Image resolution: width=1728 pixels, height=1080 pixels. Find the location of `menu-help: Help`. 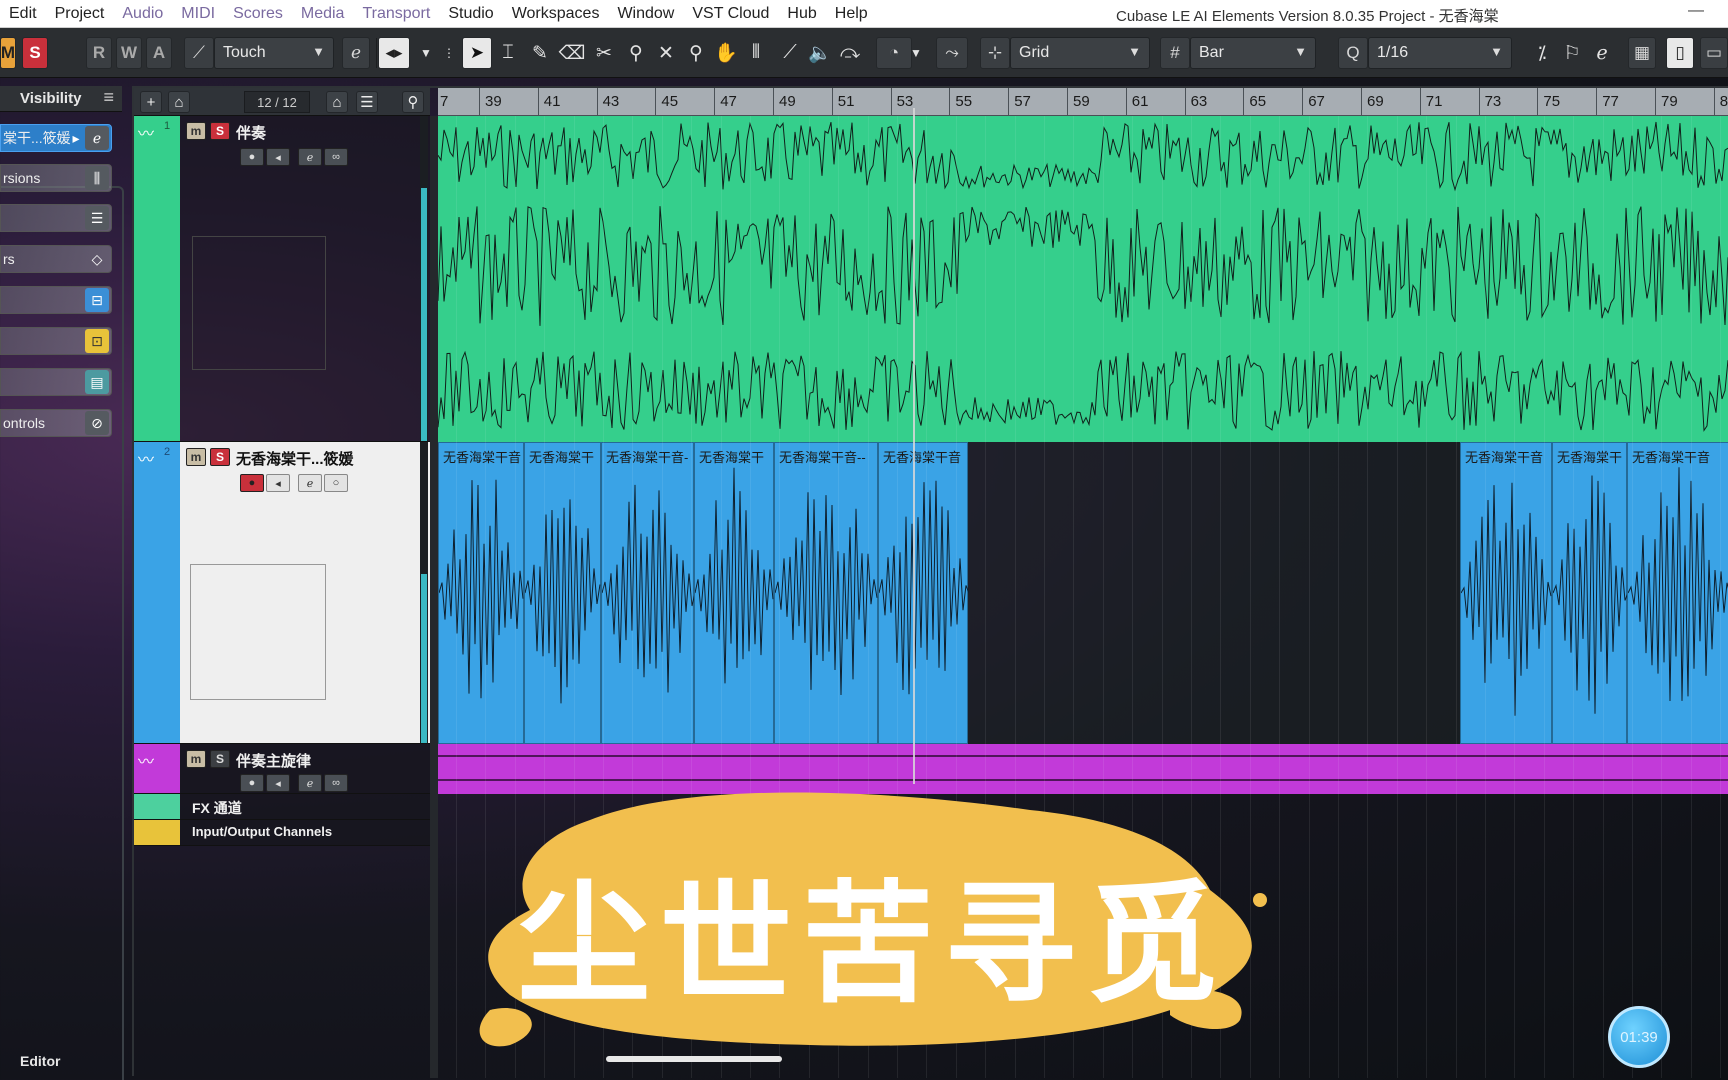

menu-help: Help is located at coordinates (851, 14).